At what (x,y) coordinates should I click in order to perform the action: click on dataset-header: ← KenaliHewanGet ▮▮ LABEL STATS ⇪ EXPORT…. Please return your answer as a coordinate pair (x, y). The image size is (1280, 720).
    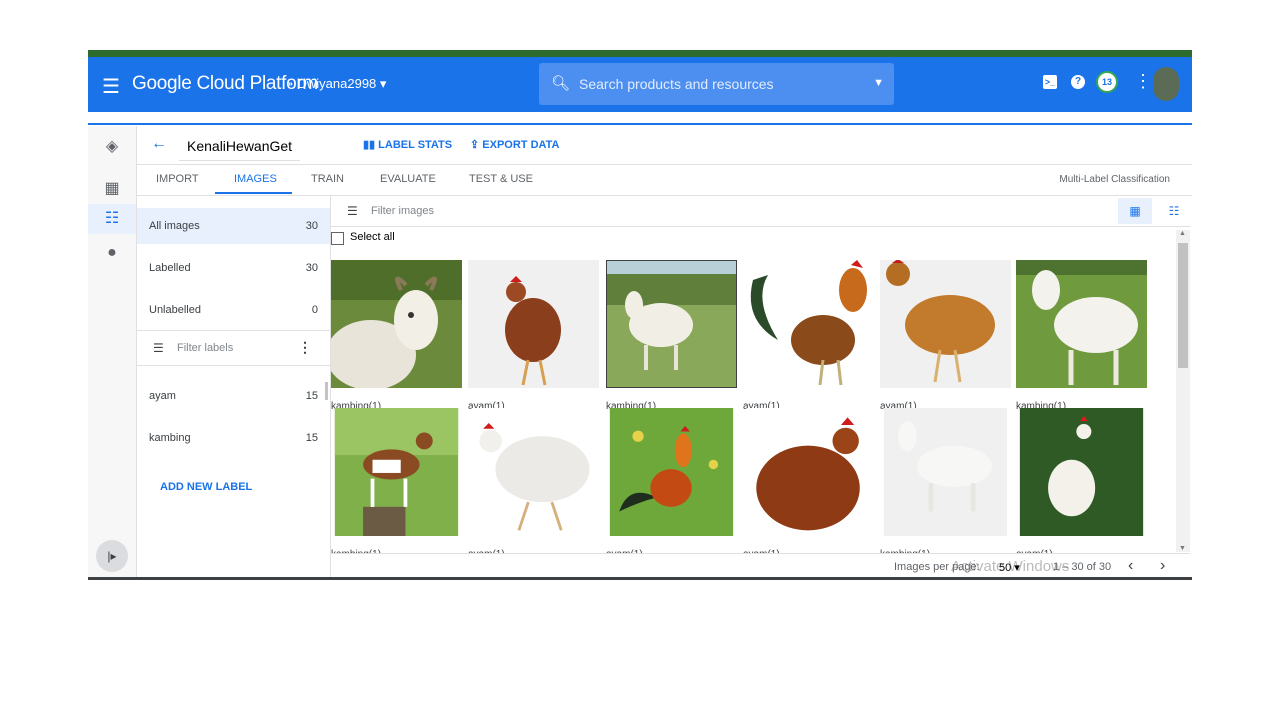
    Looking at the image, I should click on (664, 145).